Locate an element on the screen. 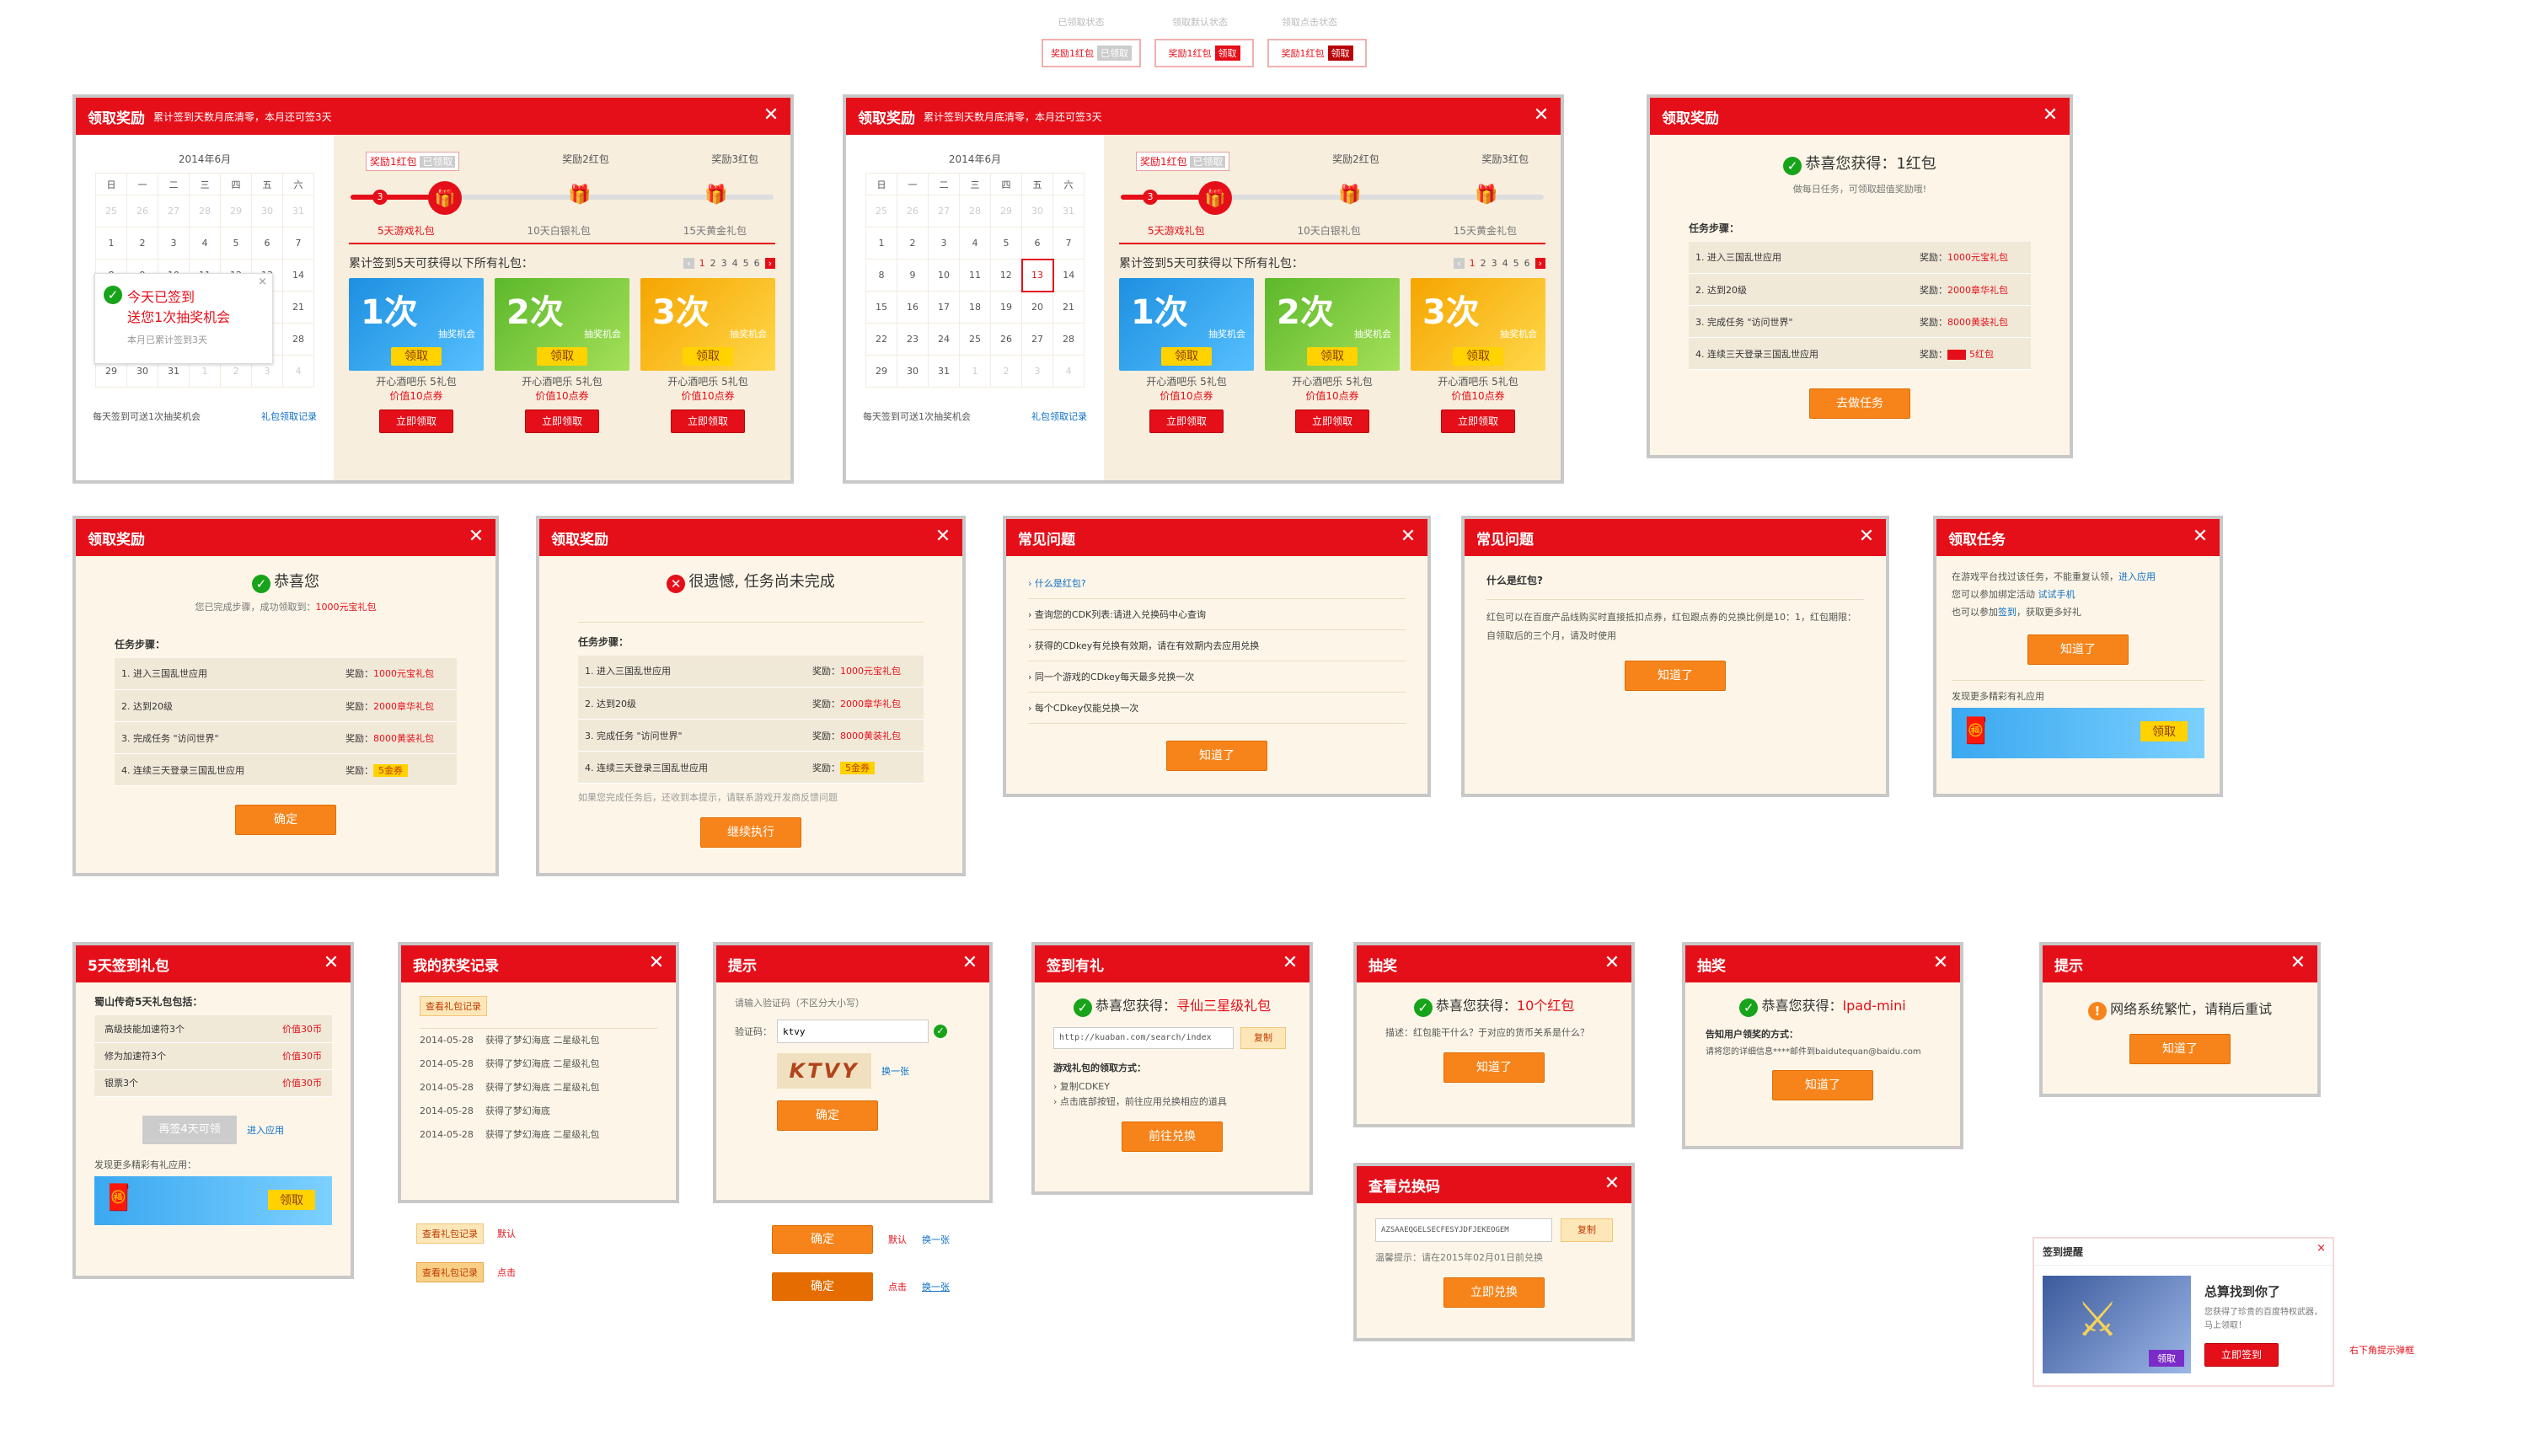 This screenshot has height=1456, width=2528. faq-item: › 每个CDkey仅能兑换一次 is located at coordinates (1217, 708).